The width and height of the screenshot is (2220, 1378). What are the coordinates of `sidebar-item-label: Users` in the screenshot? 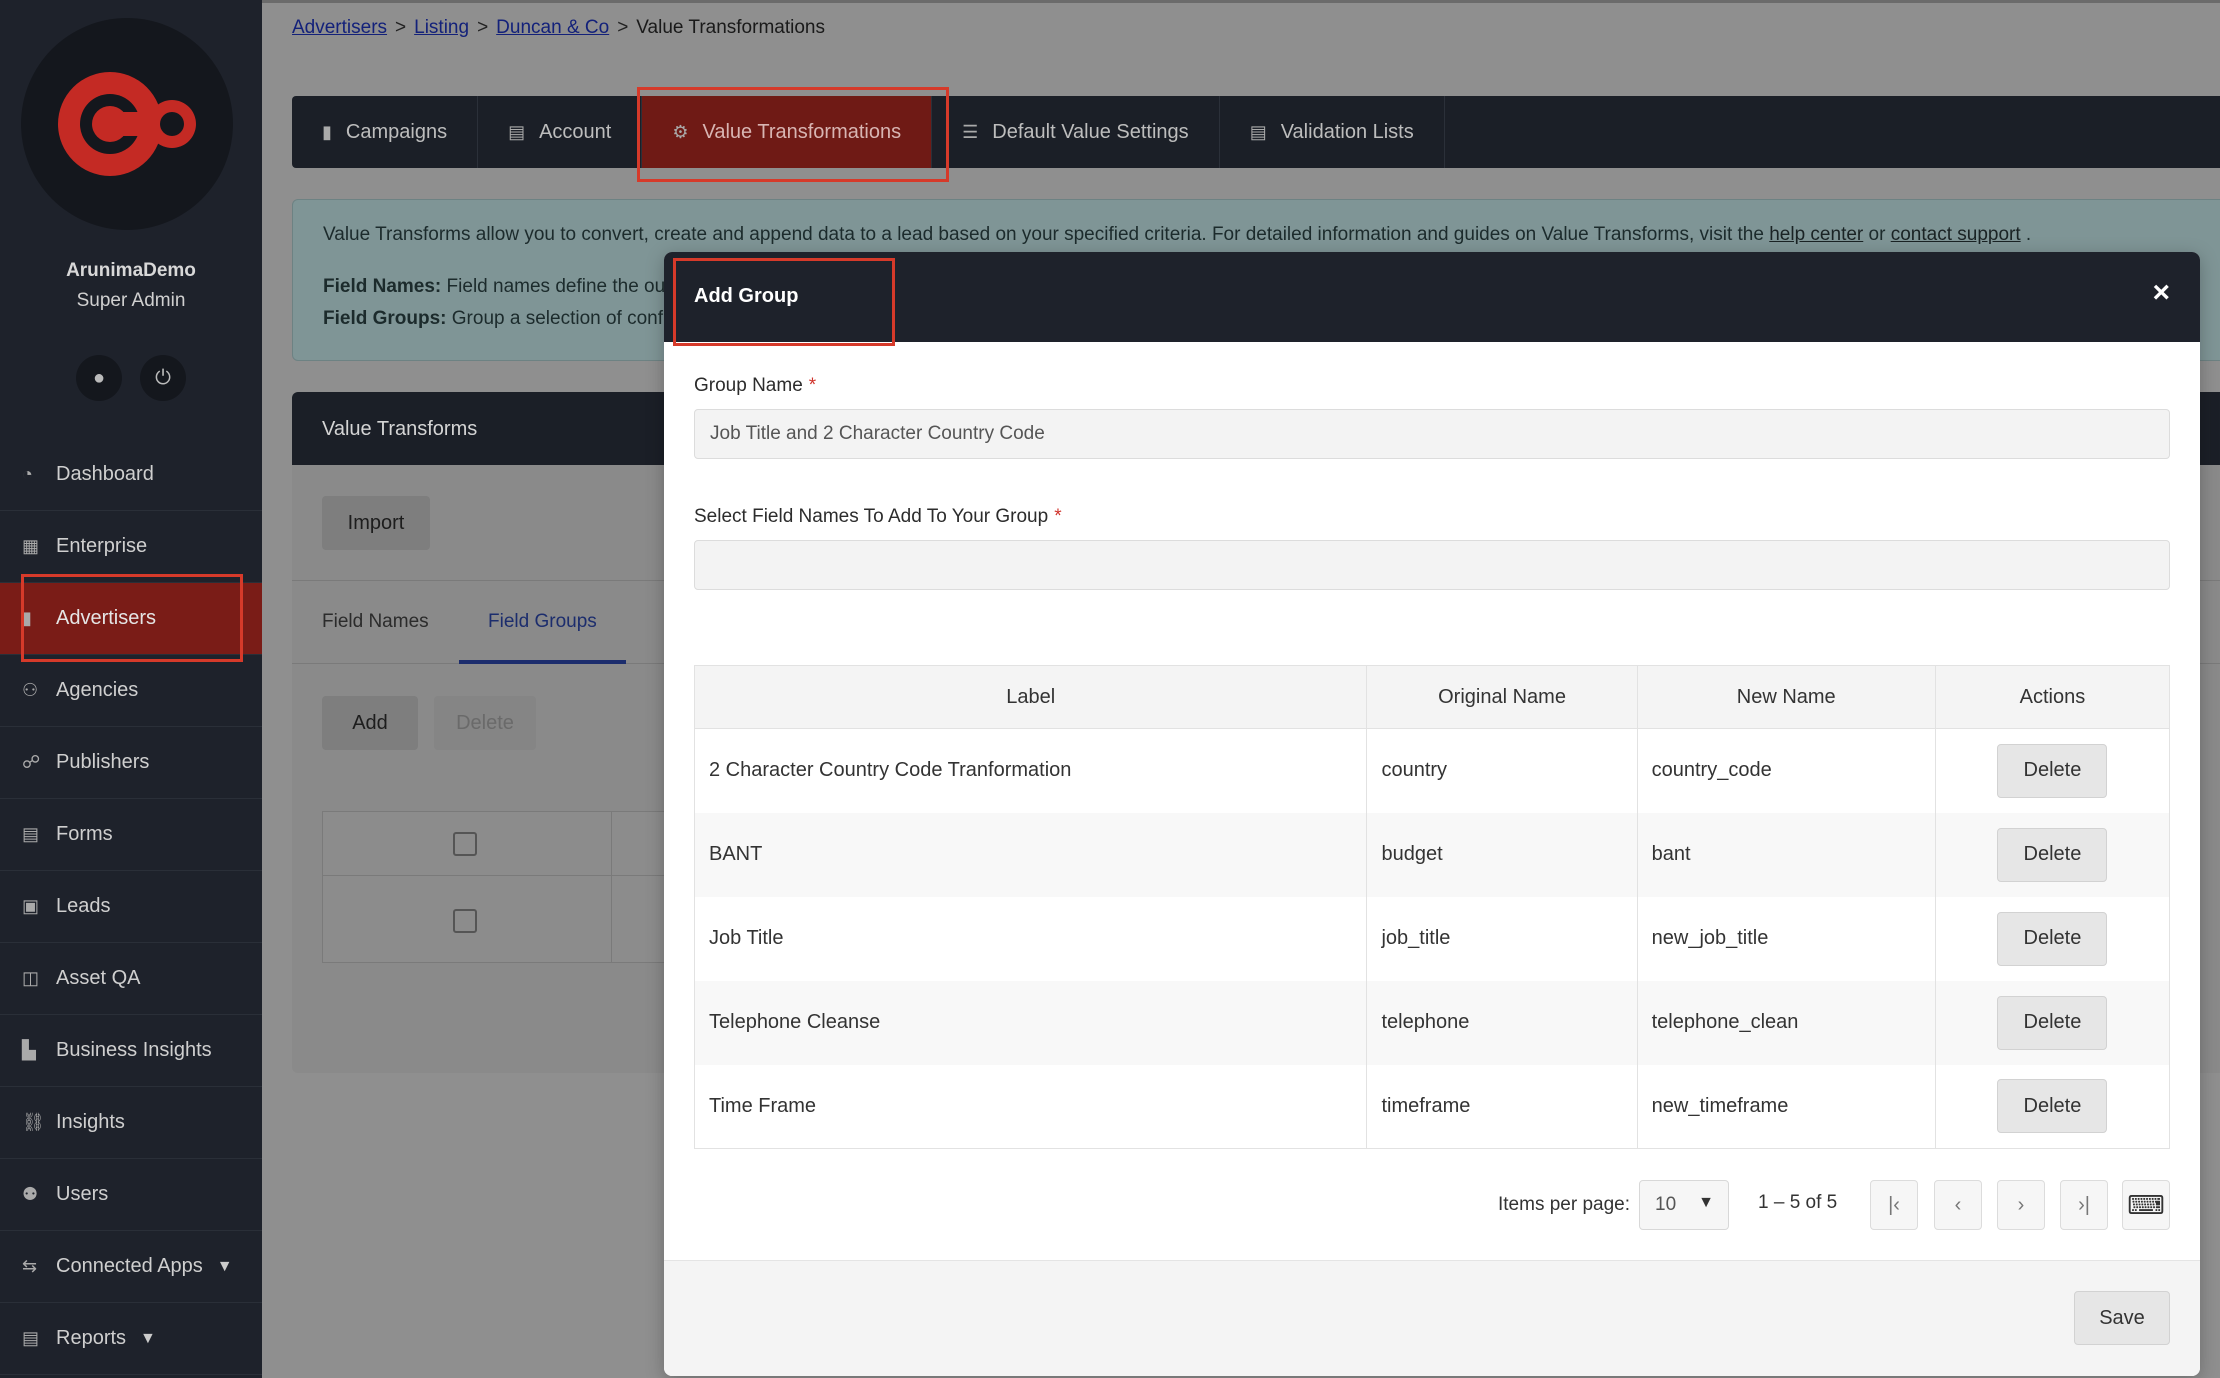 It's located at (82, 1194).